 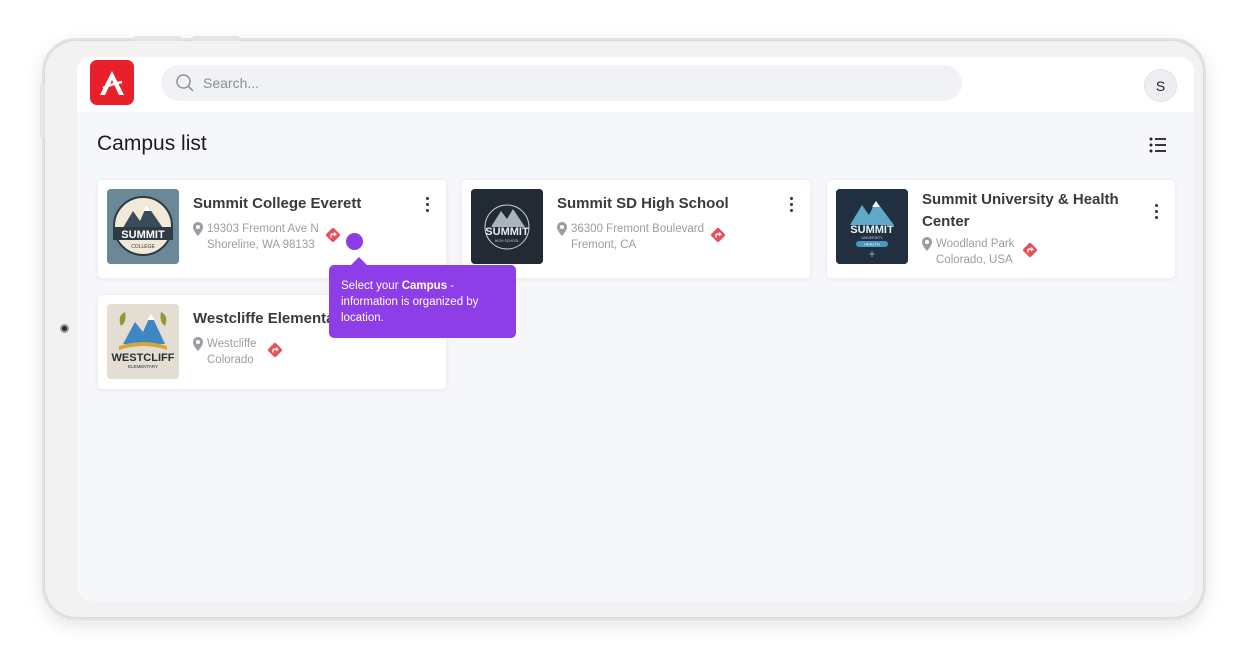 What do you see at coordinates (1020, 211) in the screenshot?
I see `campus-name: Summit University & Health Center` at bounding box center [1020, 211].